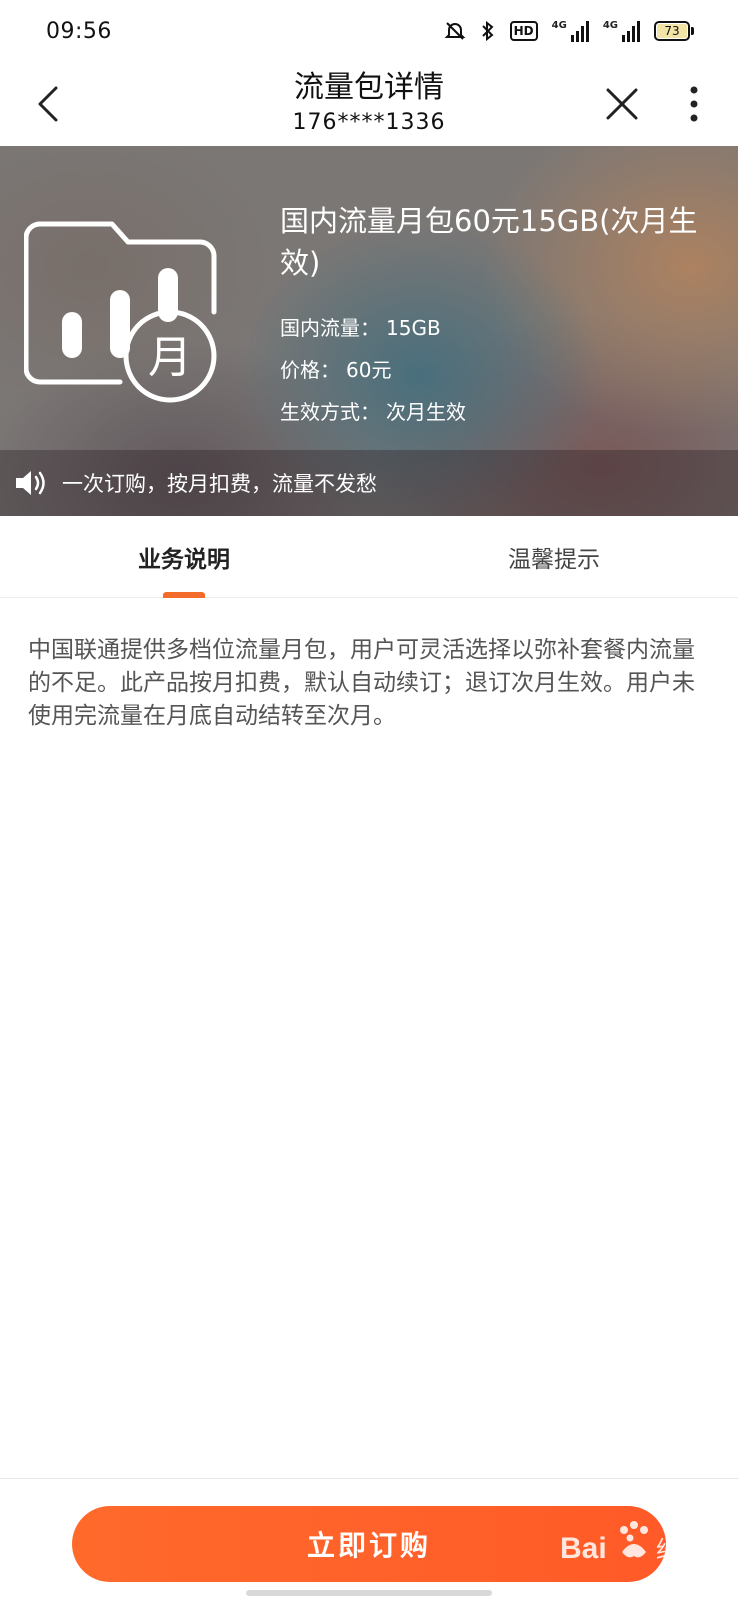  What do you see at coordinates (413, 328) in the screenshot?
I see `info-value: 15GB` at bounding box center [413, 328].